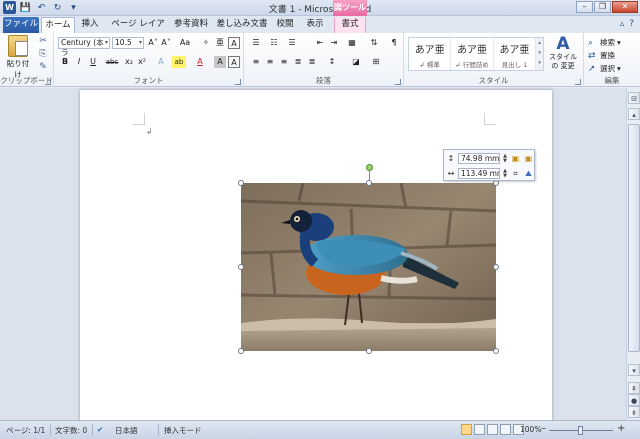  I want to click on tab-references: 参考資料, so click(191, 25).